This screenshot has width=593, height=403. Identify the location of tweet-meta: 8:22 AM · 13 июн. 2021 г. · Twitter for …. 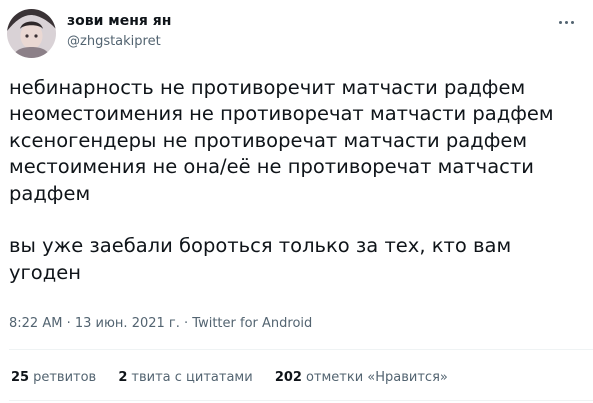
(160, 324).